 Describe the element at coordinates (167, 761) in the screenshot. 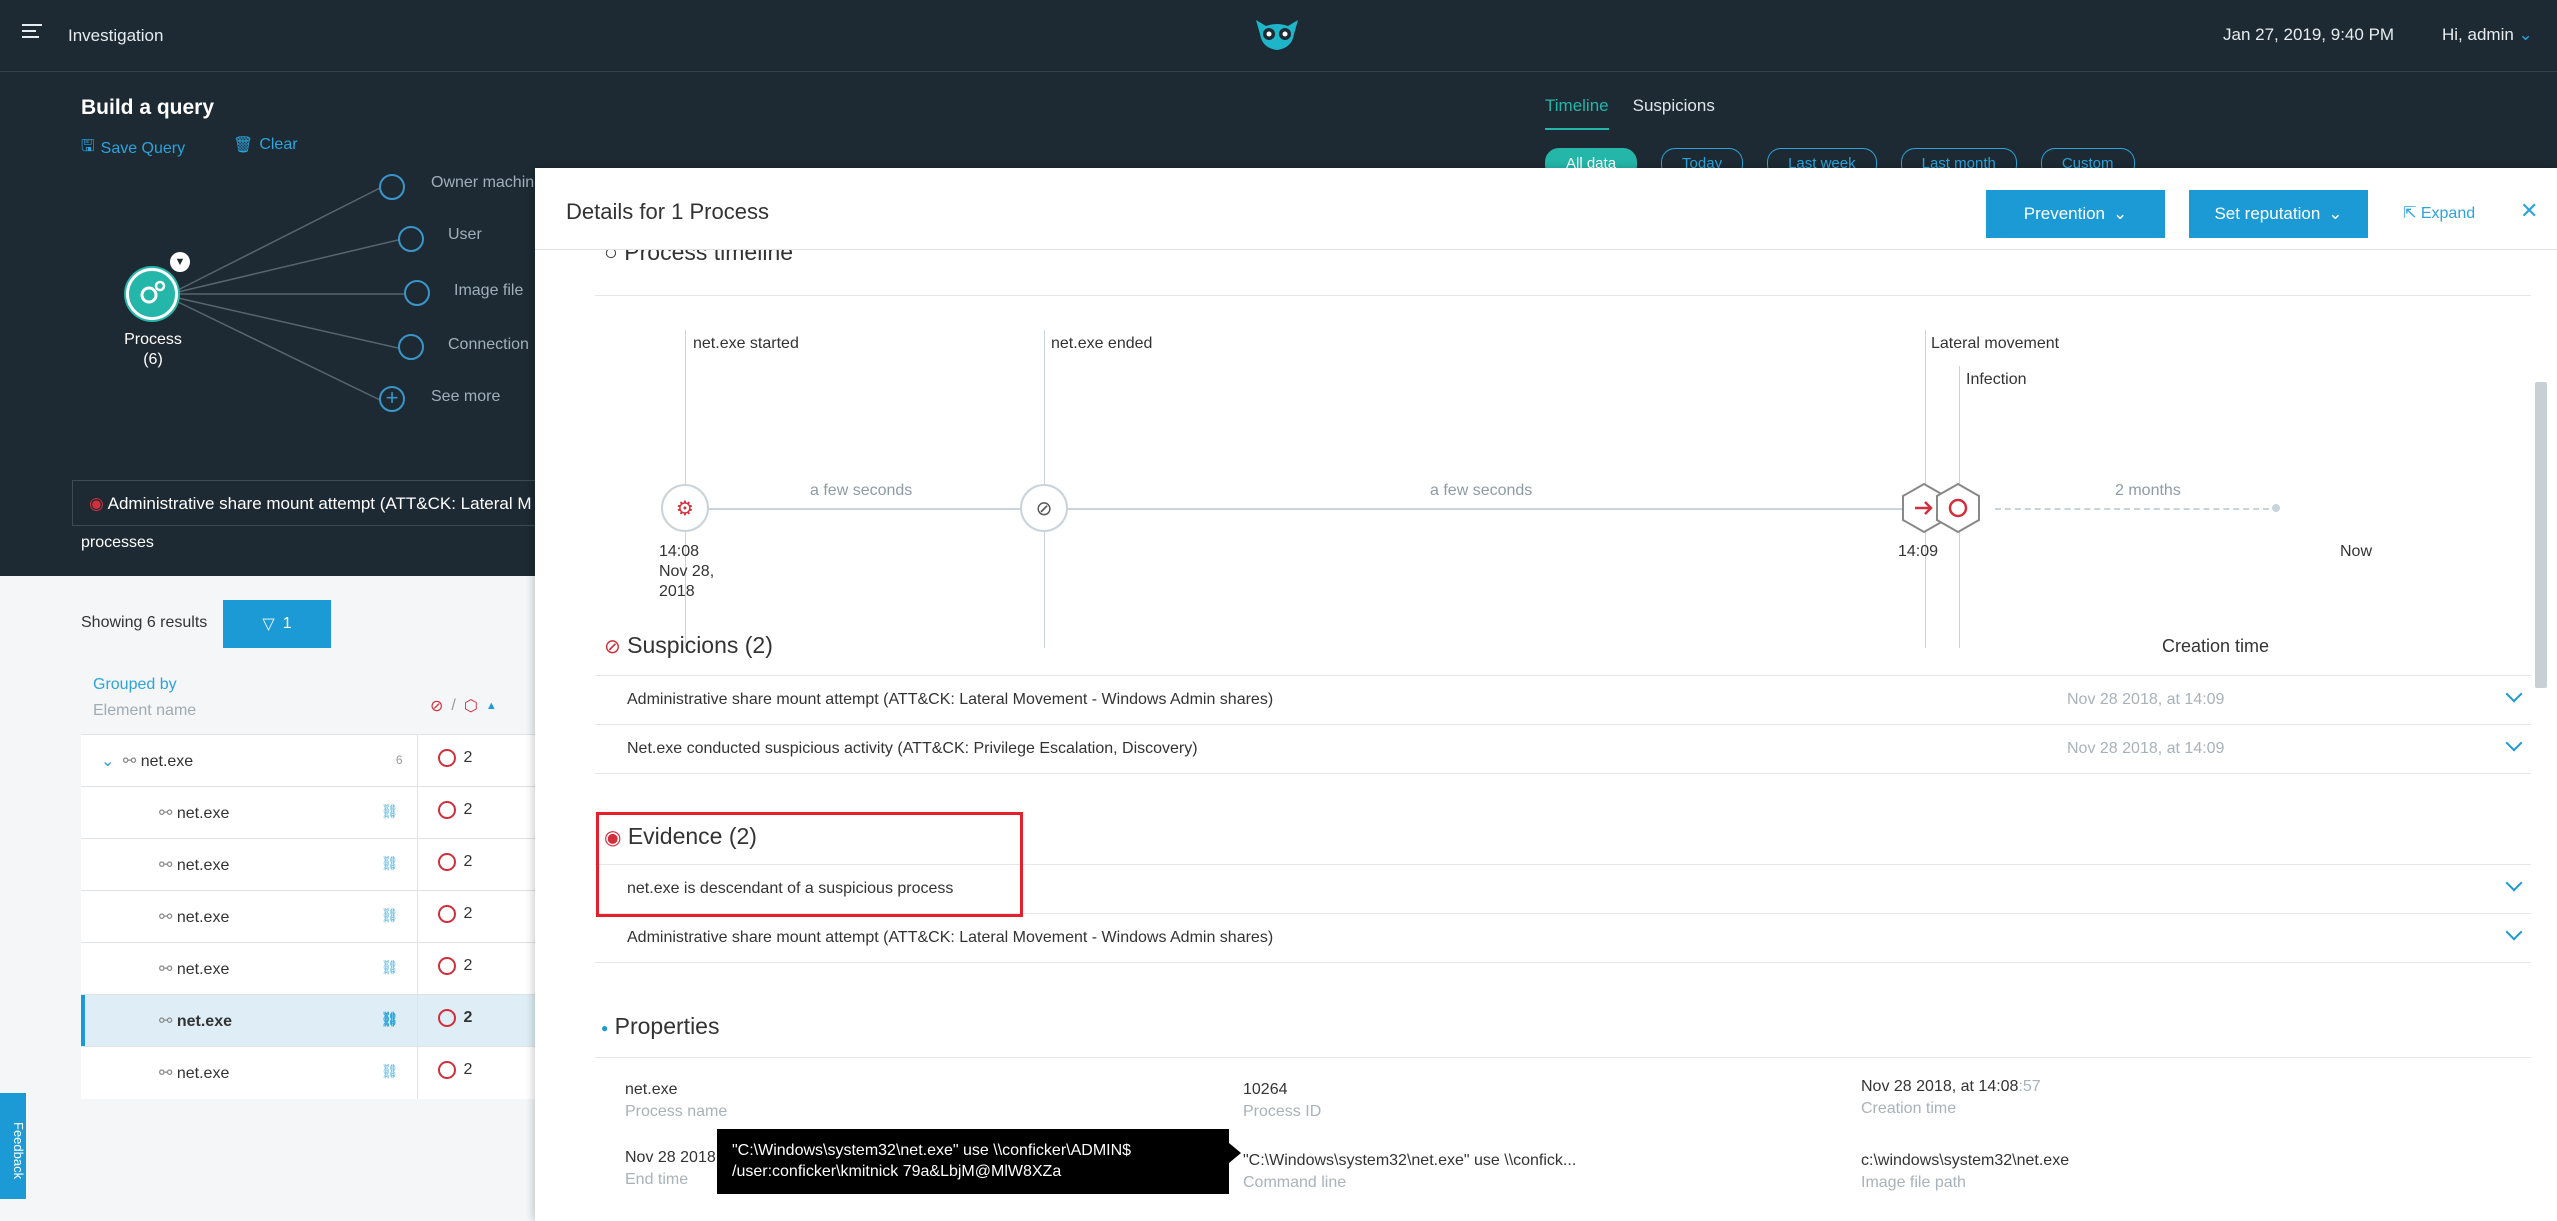

I see `group-name: net.exe` at that location.